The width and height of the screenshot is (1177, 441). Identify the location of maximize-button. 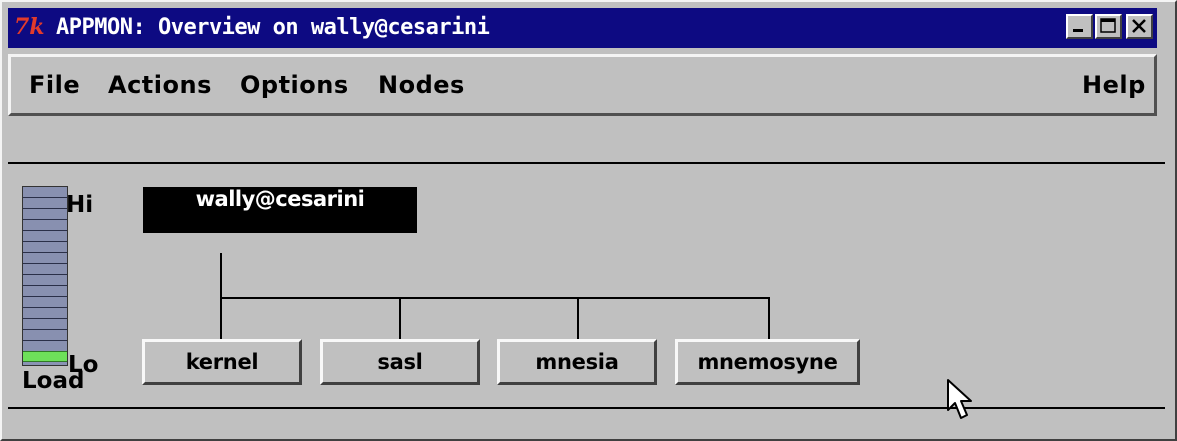
(1108, 26).